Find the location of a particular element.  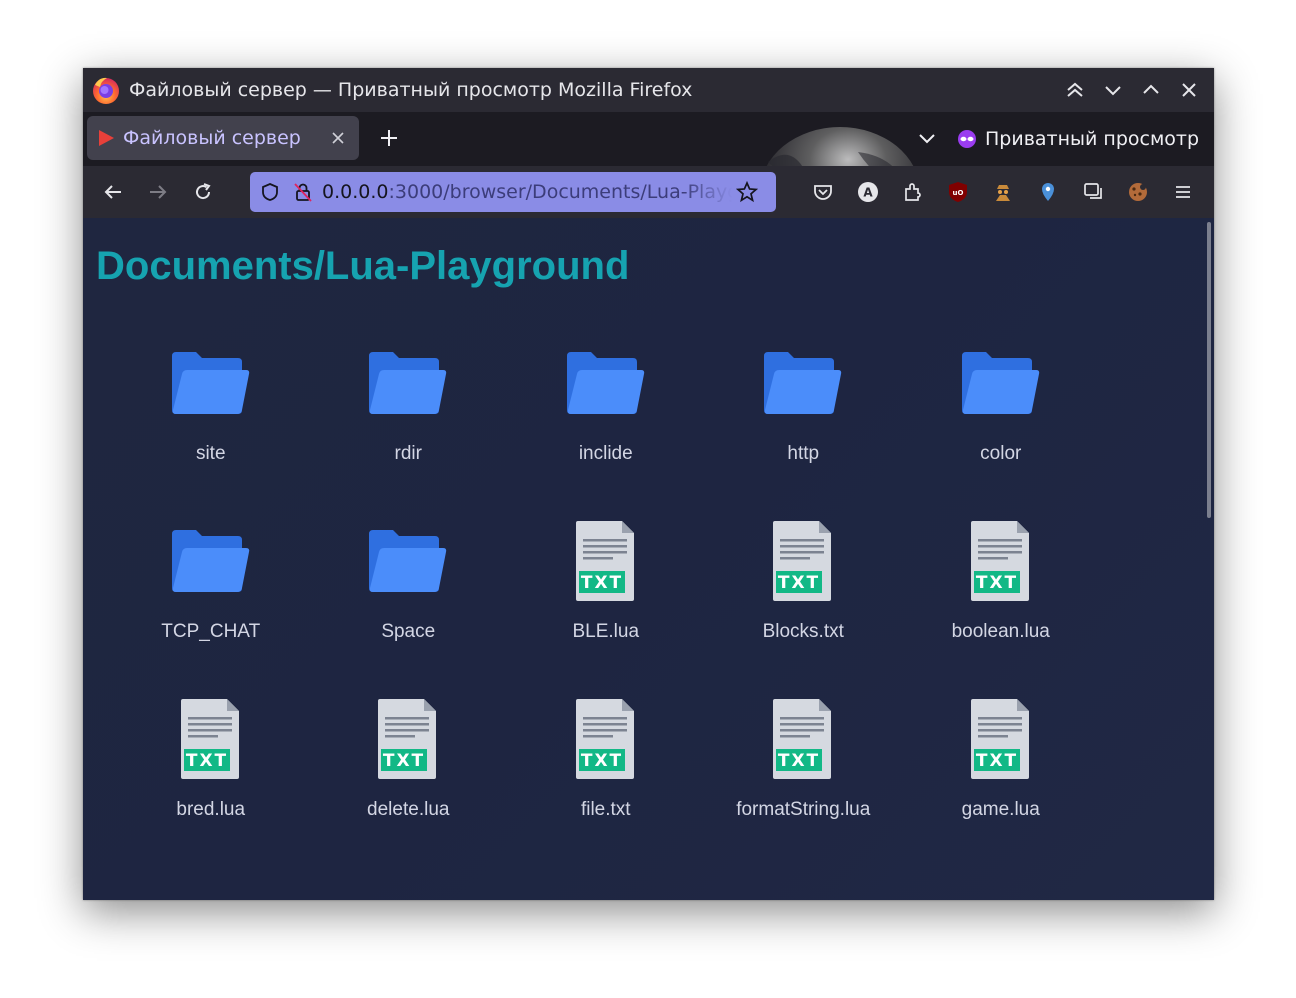

item-label: TCP_CHAT is located at coordinates (211, 631).